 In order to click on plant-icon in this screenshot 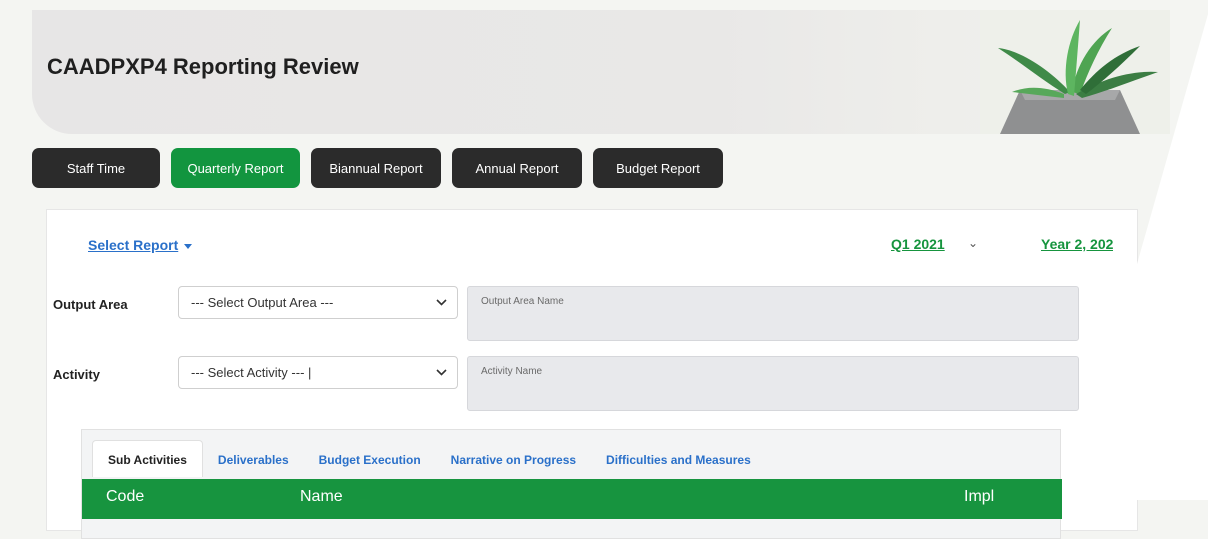, I will do `click(1075, 72)`.